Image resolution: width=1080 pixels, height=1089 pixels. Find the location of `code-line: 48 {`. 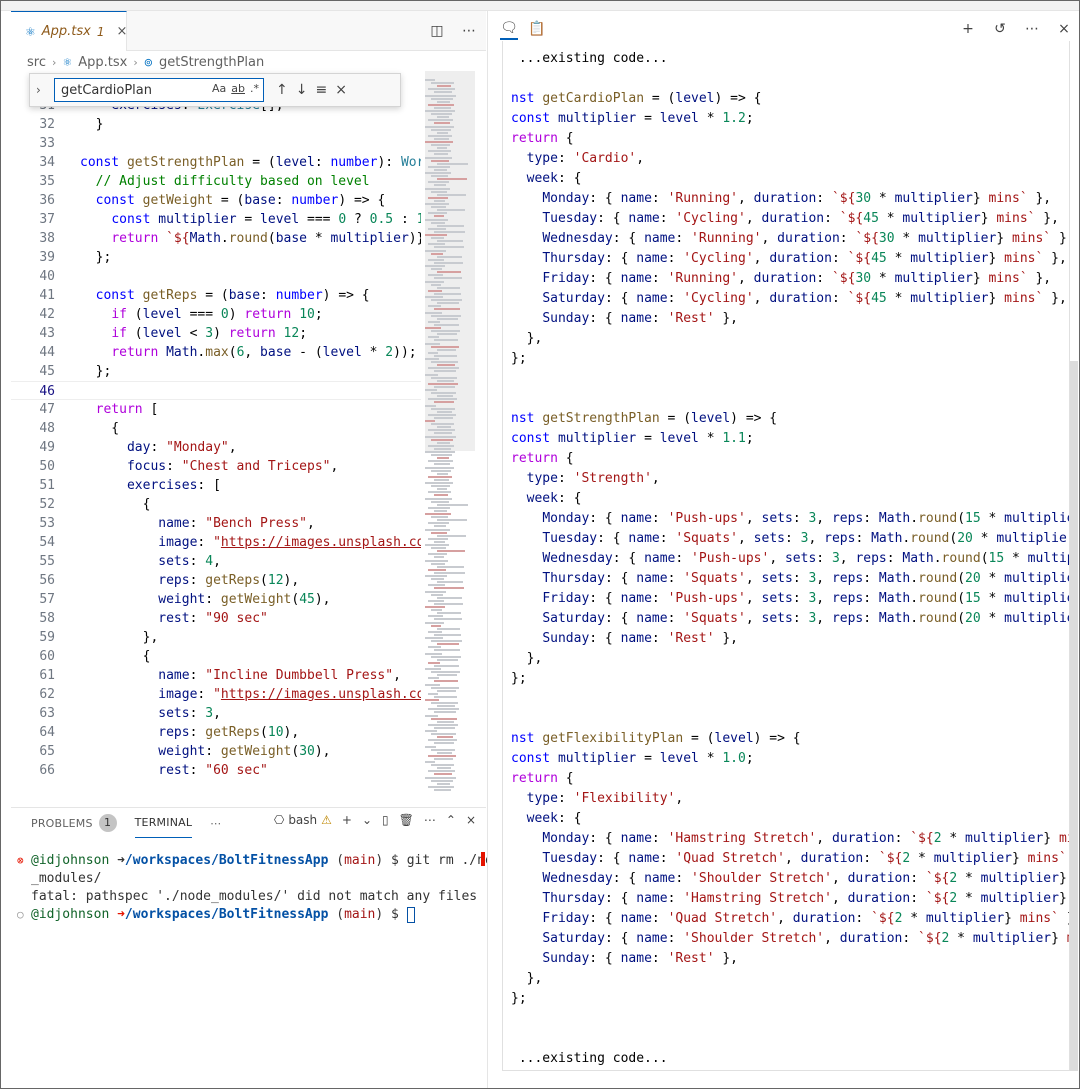

code-line: 48 { is located at coordinates (216, 428).